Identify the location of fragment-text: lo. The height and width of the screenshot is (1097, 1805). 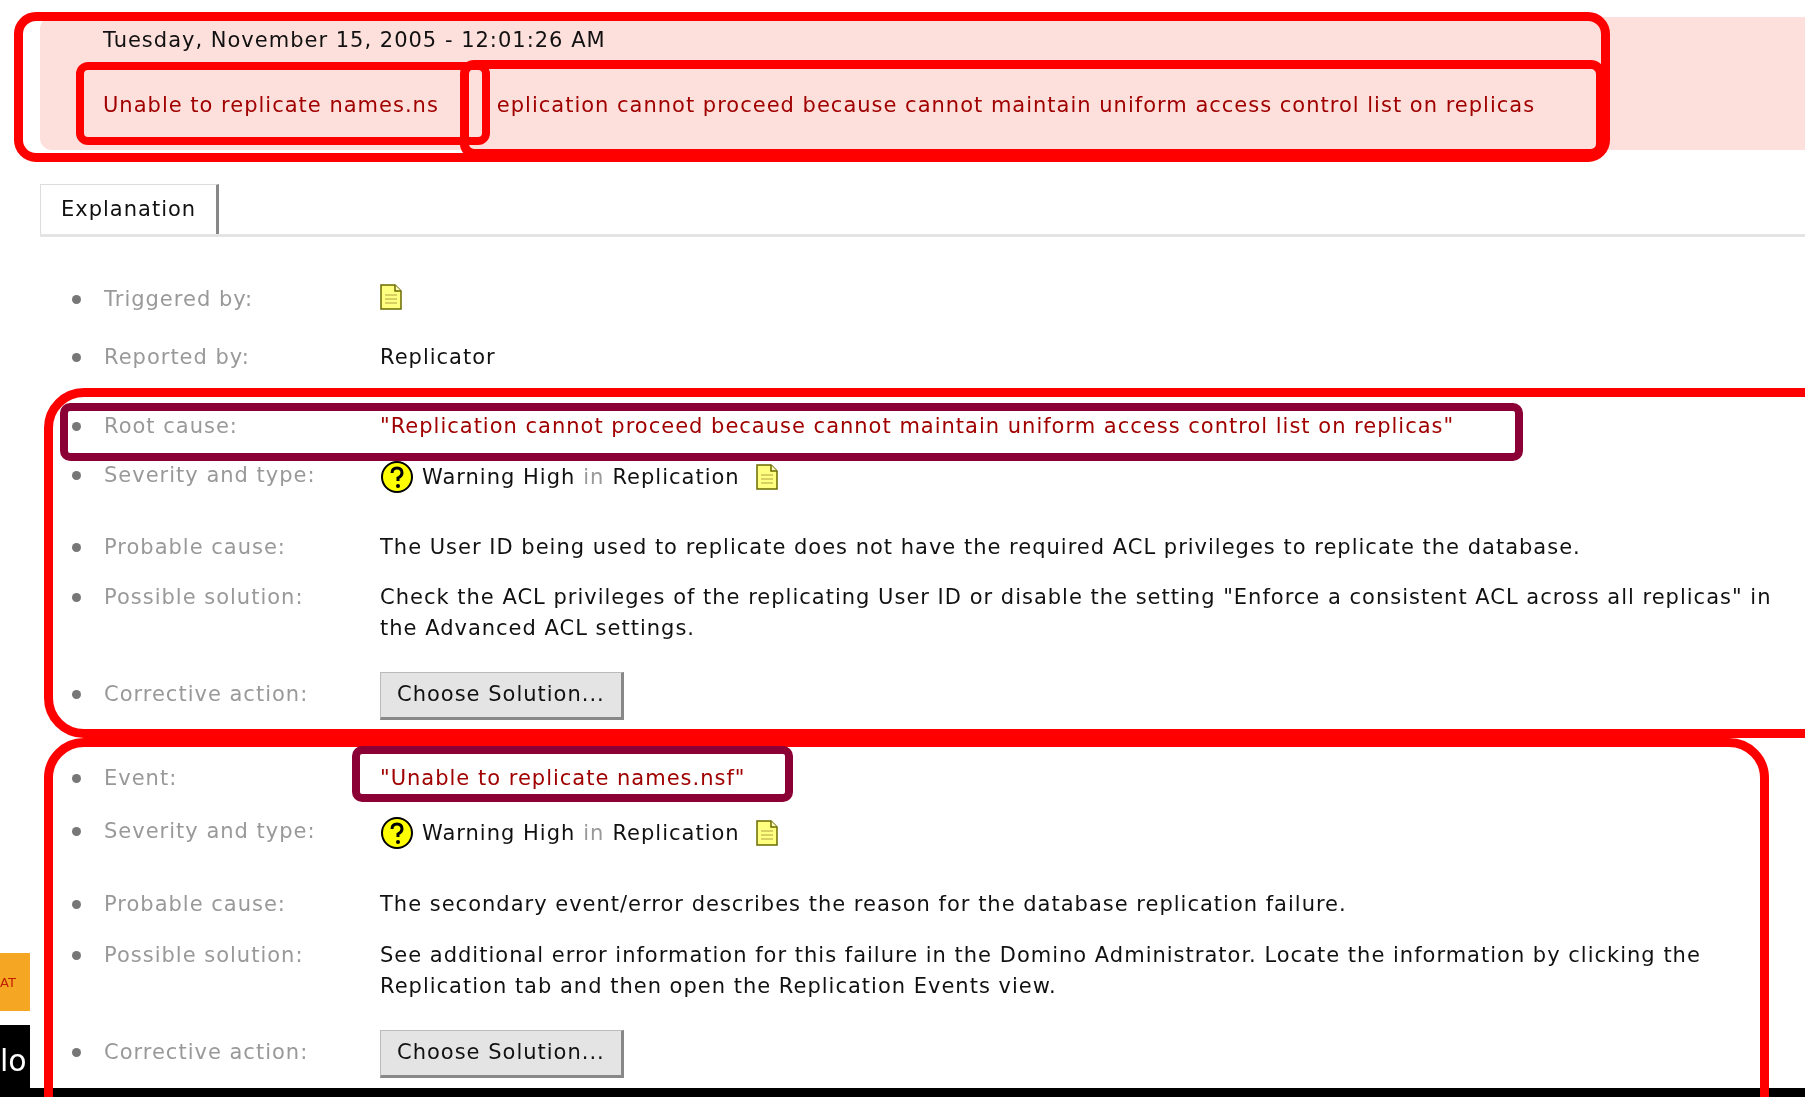
(13, 1061).